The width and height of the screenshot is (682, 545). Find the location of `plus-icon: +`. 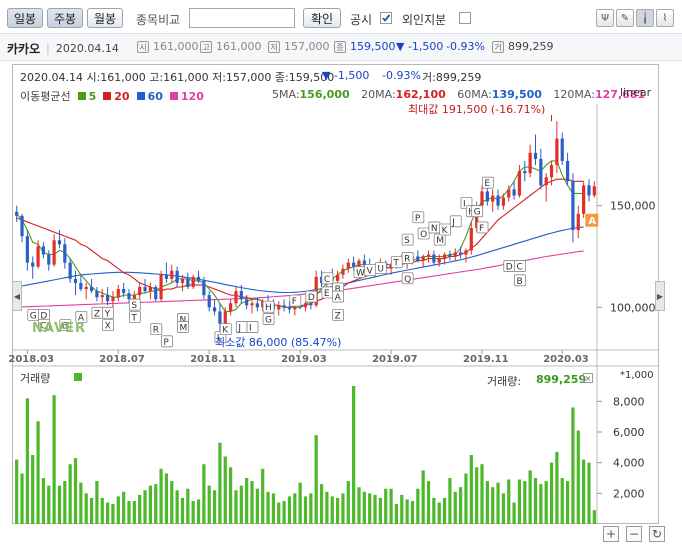

plus-icon: + is located at coordinates (611, 534).